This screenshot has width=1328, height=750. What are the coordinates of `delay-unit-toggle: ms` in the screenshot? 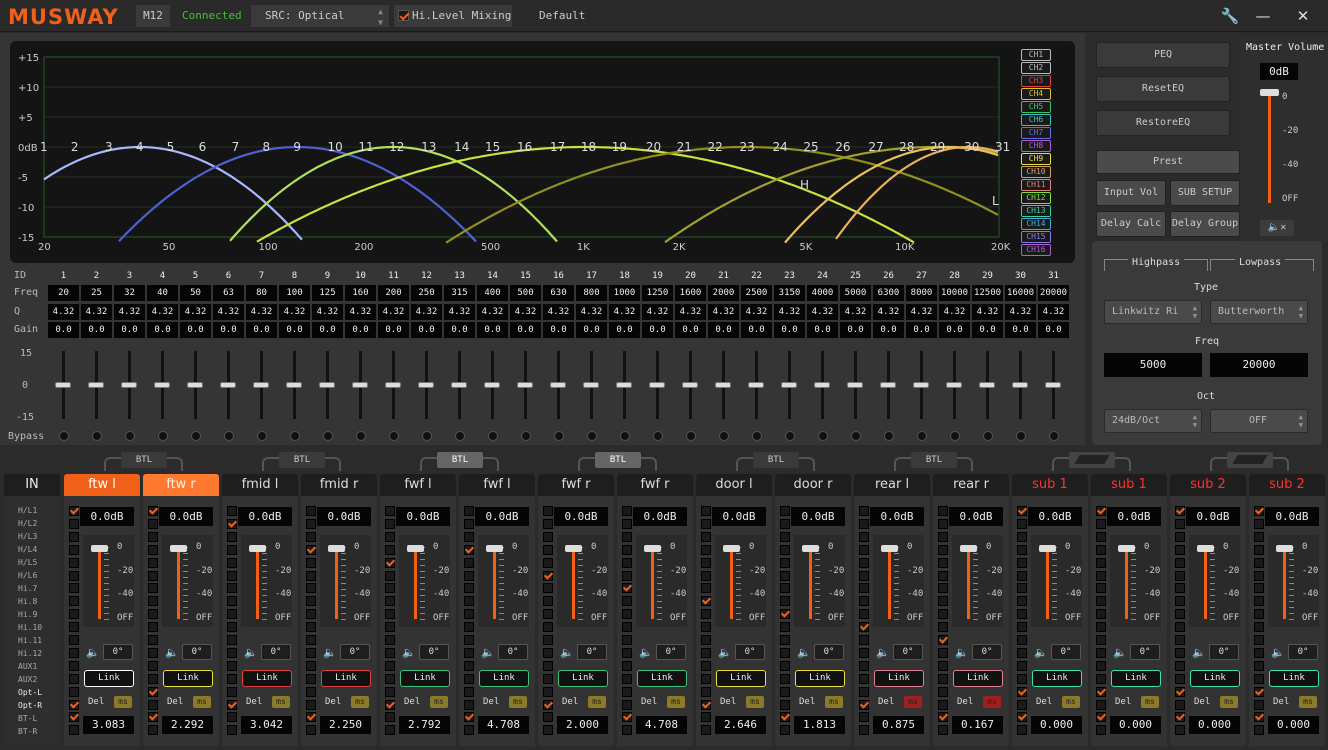 It's located at (439, 702).